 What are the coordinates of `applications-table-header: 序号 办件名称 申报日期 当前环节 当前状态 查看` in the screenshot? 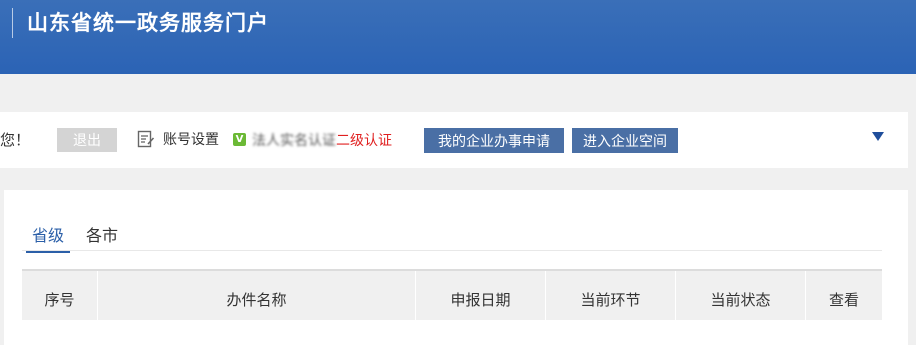 It's located at (452, 294).